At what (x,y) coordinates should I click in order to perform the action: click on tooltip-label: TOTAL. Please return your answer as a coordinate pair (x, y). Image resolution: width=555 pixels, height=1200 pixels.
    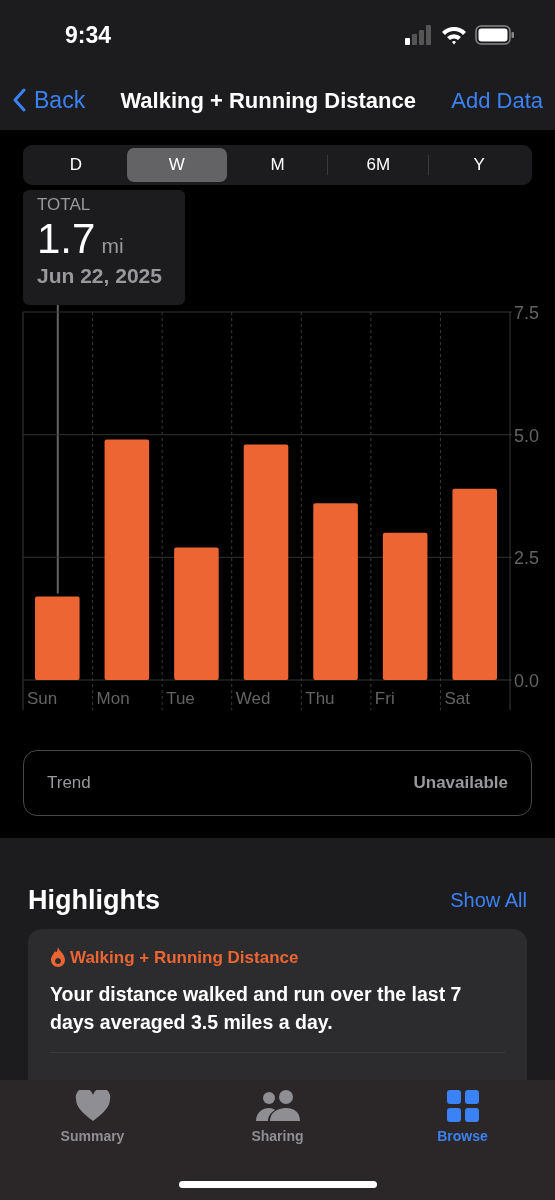
    Looking at the image, I should click on (64, 205).